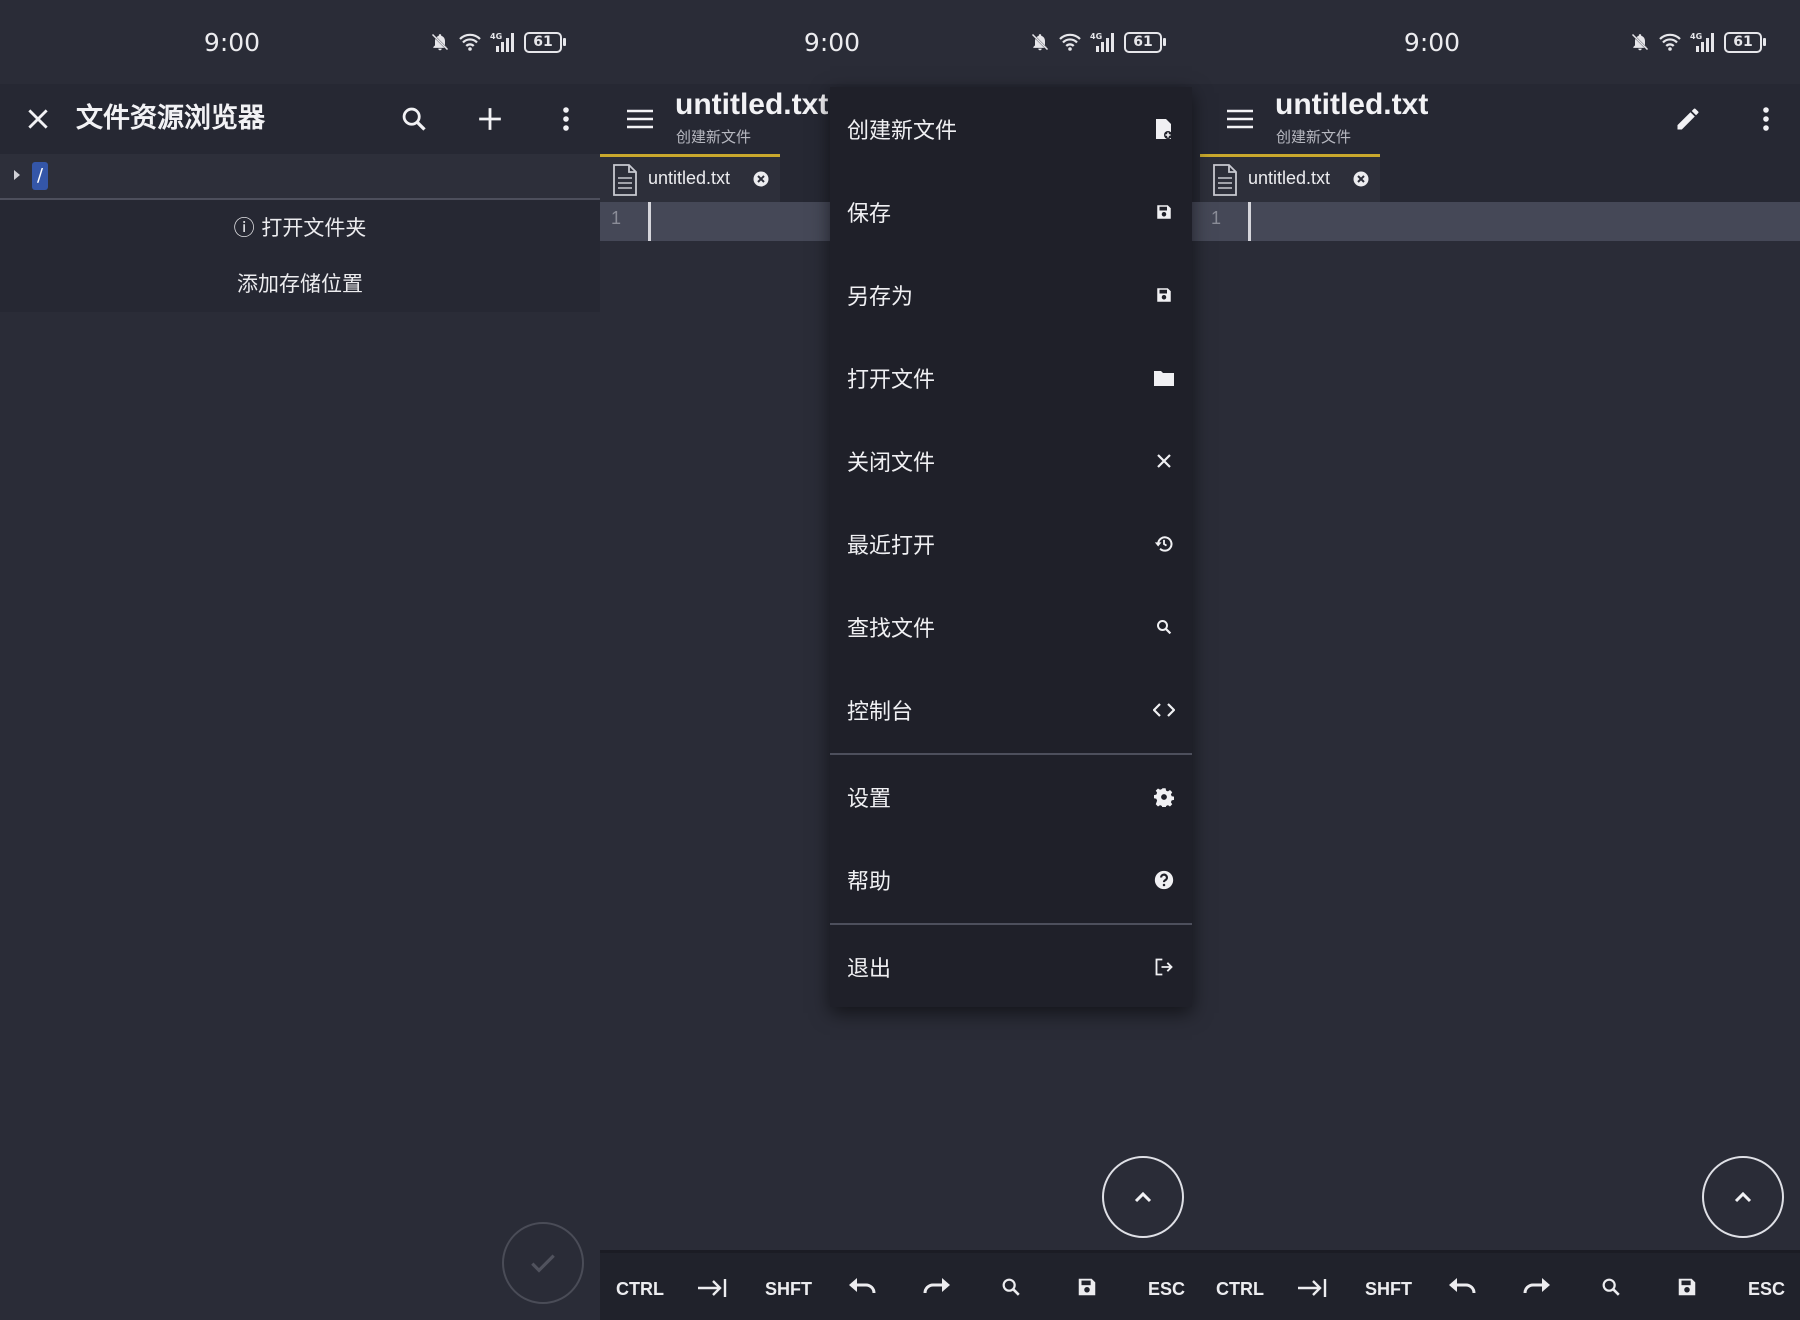  Describe the element at coordinates (1011, 377) in the screenshot. I see `menu-item-open-file: 打开文件` at that location.